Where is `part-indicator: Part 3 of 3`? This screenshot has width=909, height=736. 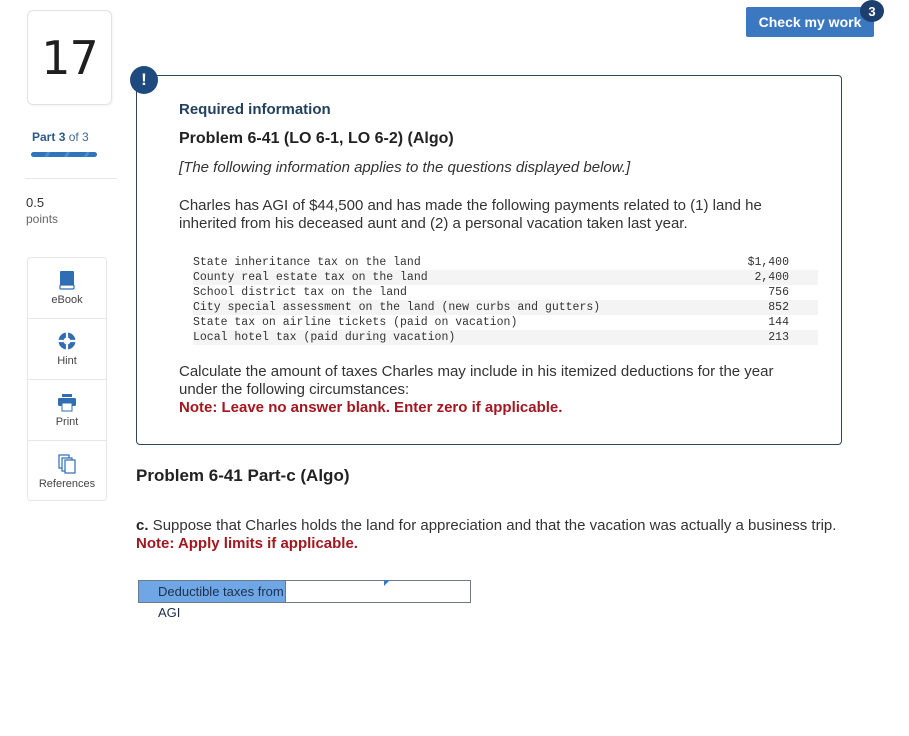
part-indicator: Part 3 of 3 is located at coordinates (60, 137).